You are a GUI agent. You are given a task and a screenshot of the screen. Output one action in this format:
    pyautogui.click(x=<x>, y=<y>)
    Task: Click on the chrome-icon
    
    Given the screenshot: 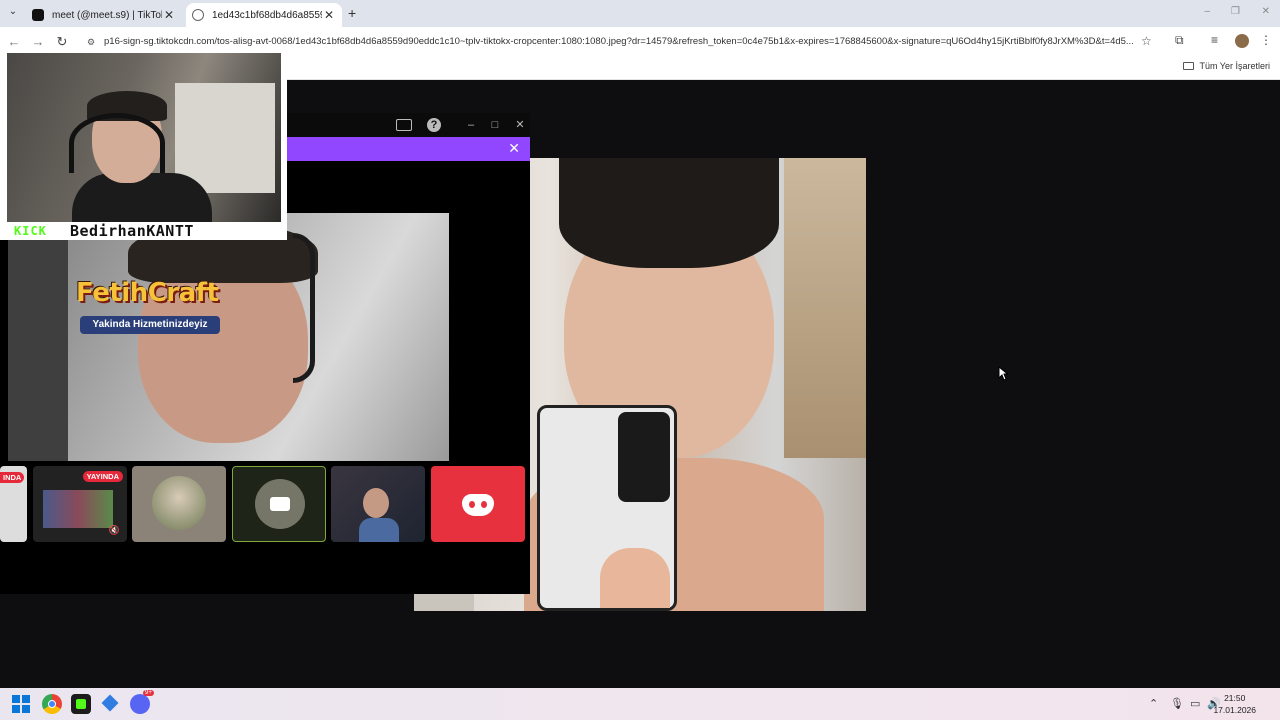 What is the action you would take?
    pyautogui.click(x=52, y=704)
    